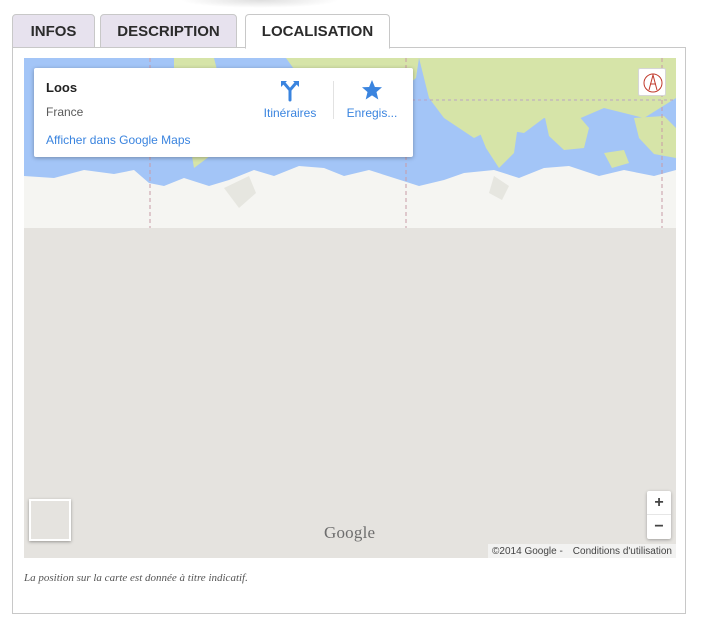  I want to click on tab-infos: INFOS, so click(53, 31).